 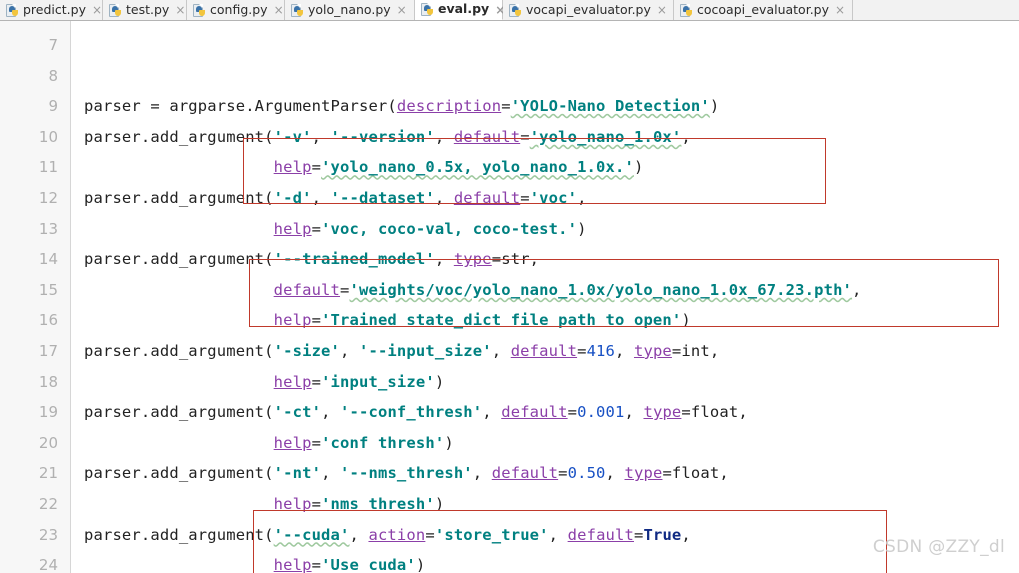 I want to click on token-kwarg: description, so click(x=449, y=106).